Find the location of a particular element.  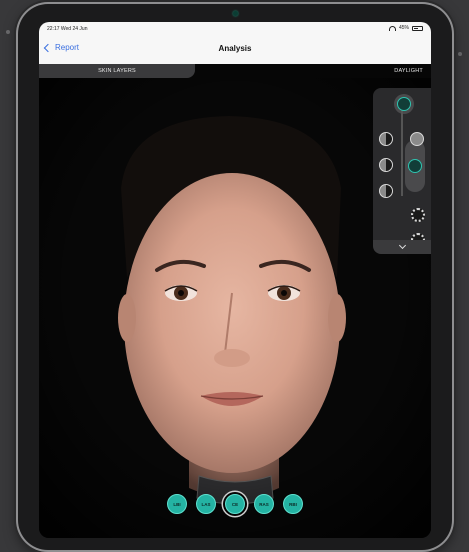

polarized-light-icon is located at coordinates (417, 139).